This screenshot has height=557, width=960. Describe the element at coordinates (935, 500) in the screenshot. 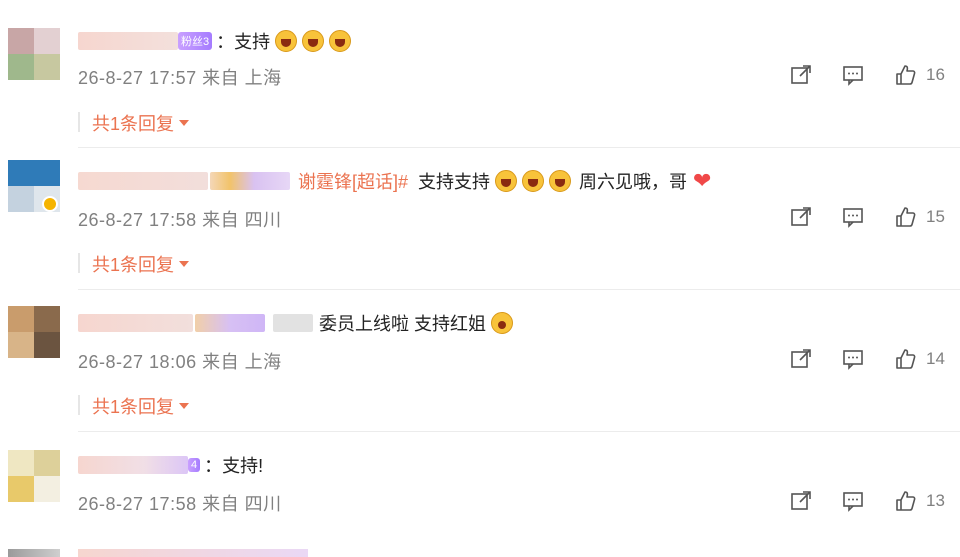

I see `like-count: 13` at that location.